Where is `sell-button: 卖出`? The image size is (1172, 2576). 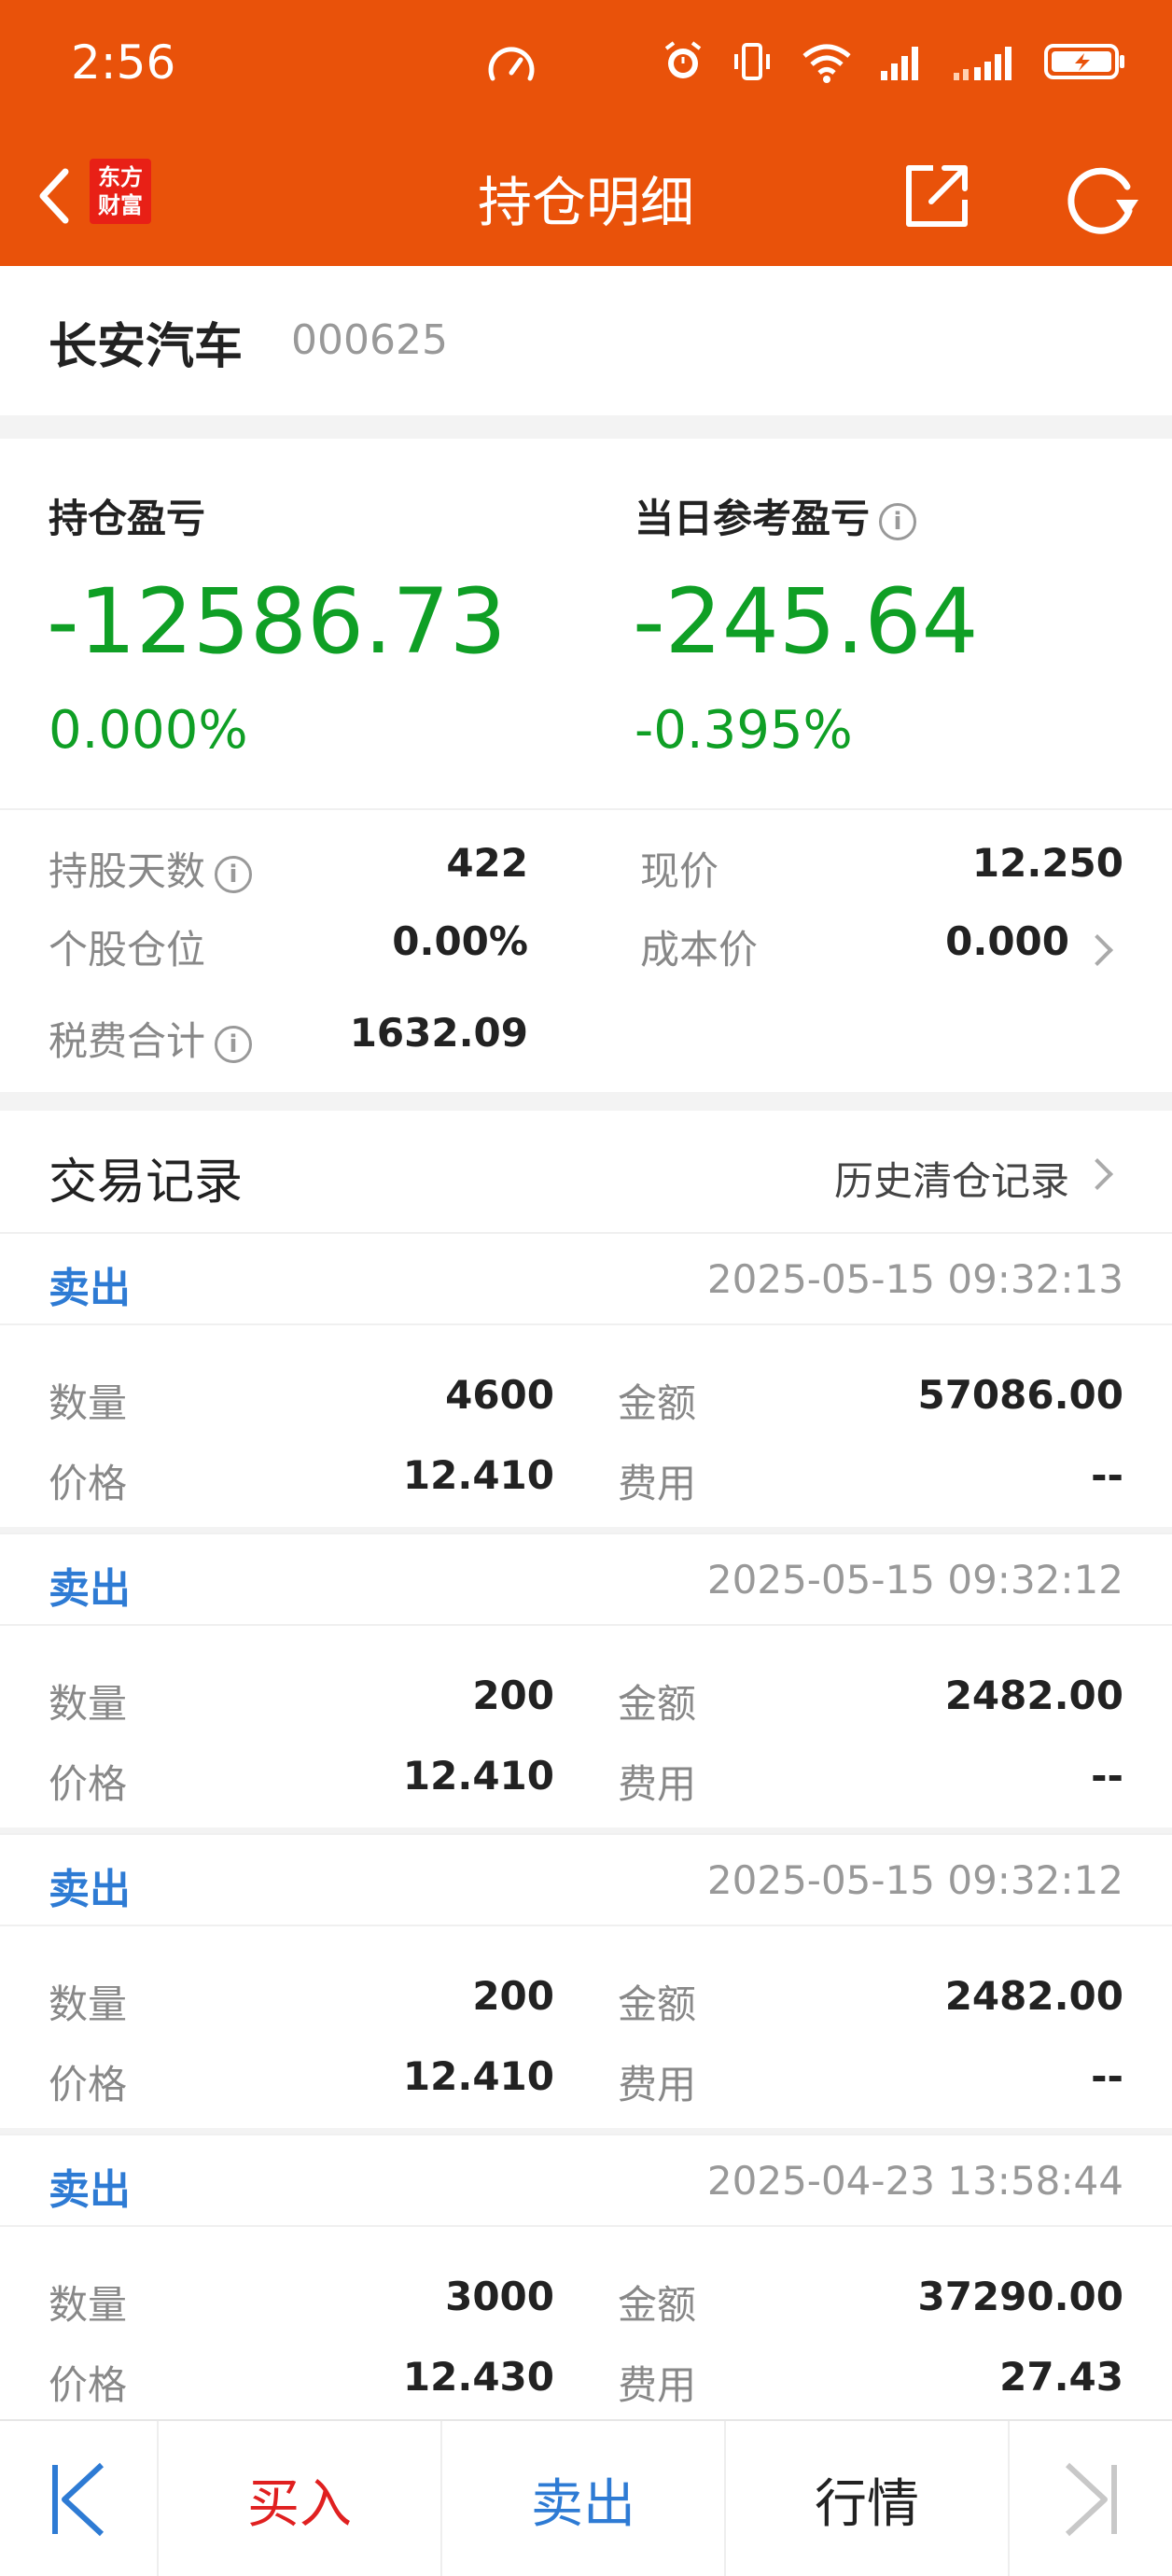
sell-button: 卖出 is located at coordinates (584, 2498).